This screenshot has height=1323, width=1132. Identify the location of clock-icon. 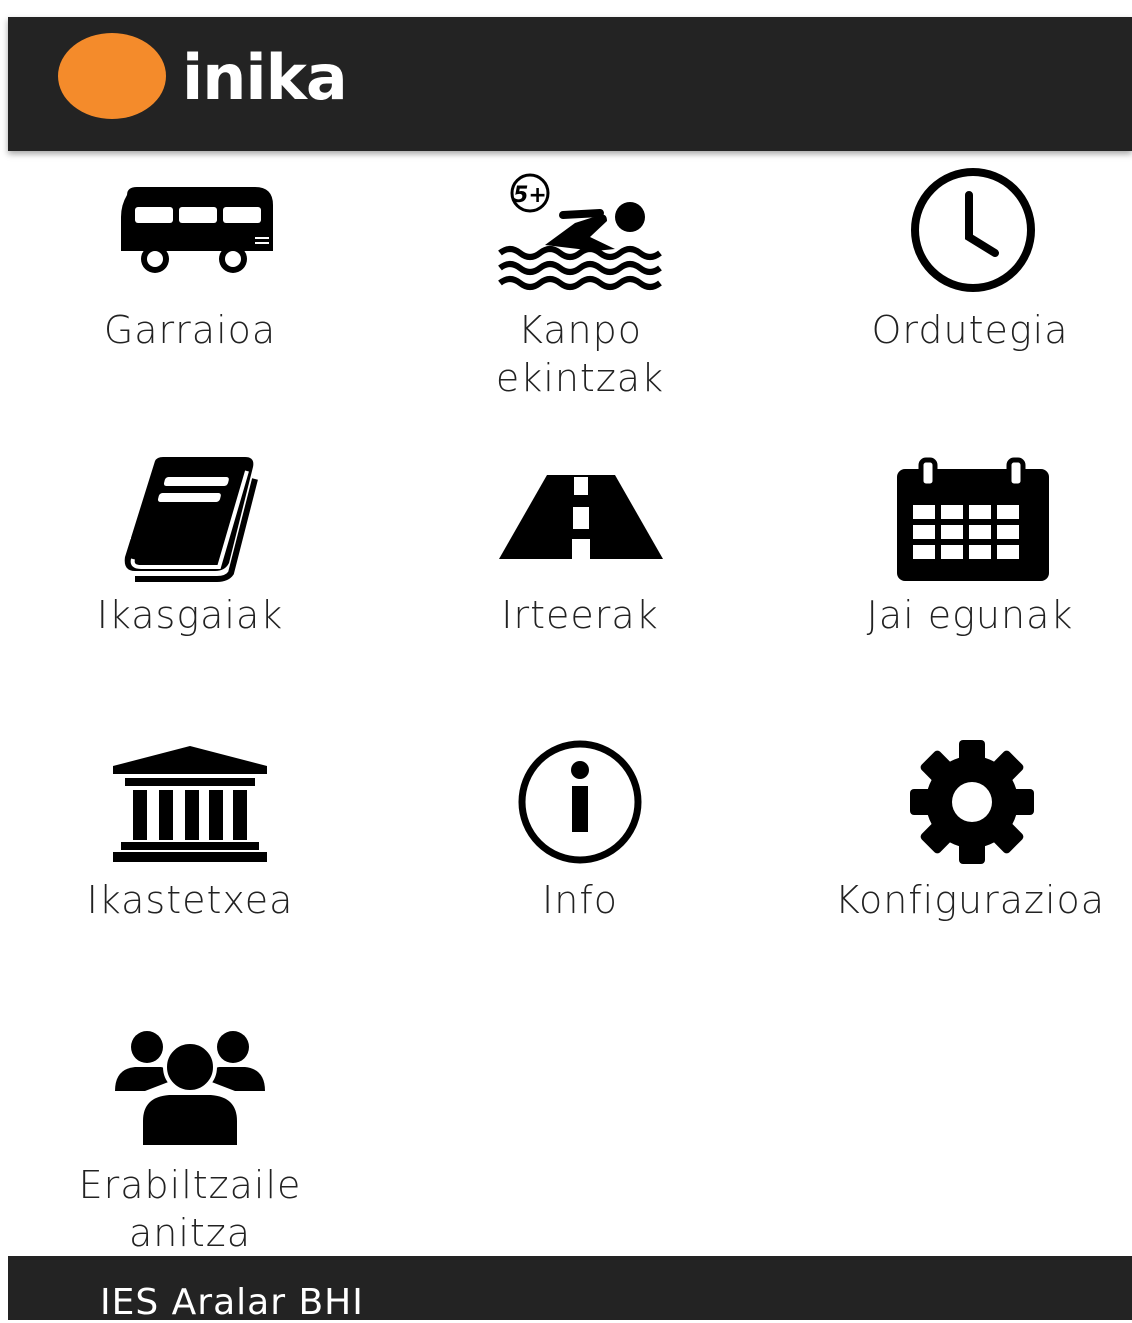
(970, 230).